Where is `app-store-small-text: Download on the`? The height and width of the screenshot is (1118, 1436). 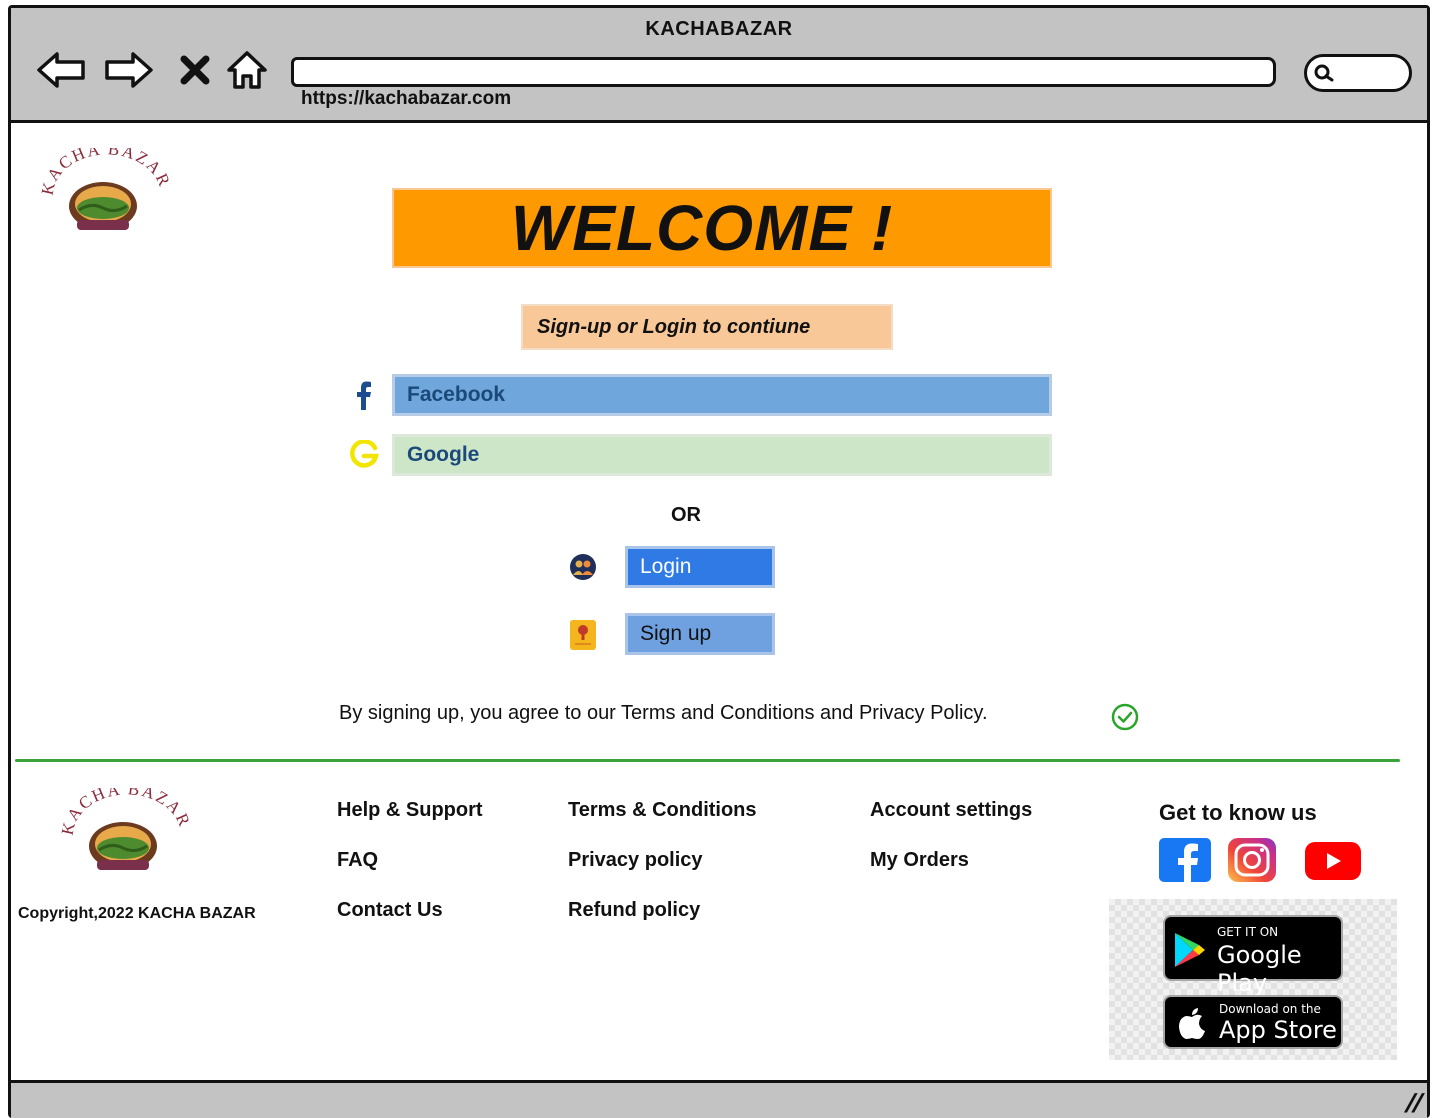 app-store-small-text: Download on the is located at coordinates (1270, 1009).